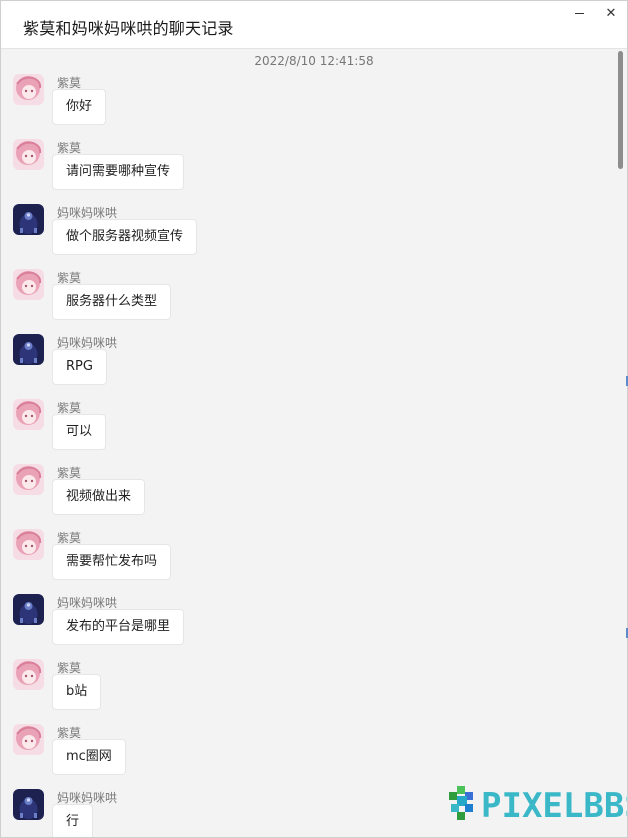 The image size is (628, 838). Describe the element at coordinates (308, 234) in the screenshot. I see `message-item: 妈咪妈咪哄 做个服务器视频宣传` at that location.